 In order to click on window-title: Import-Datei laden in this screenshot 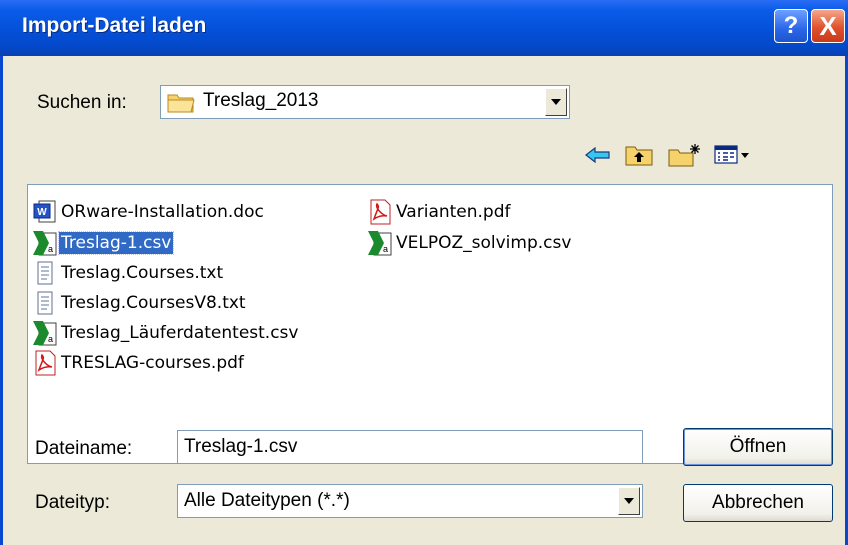, I will do `click(114, 25)`.